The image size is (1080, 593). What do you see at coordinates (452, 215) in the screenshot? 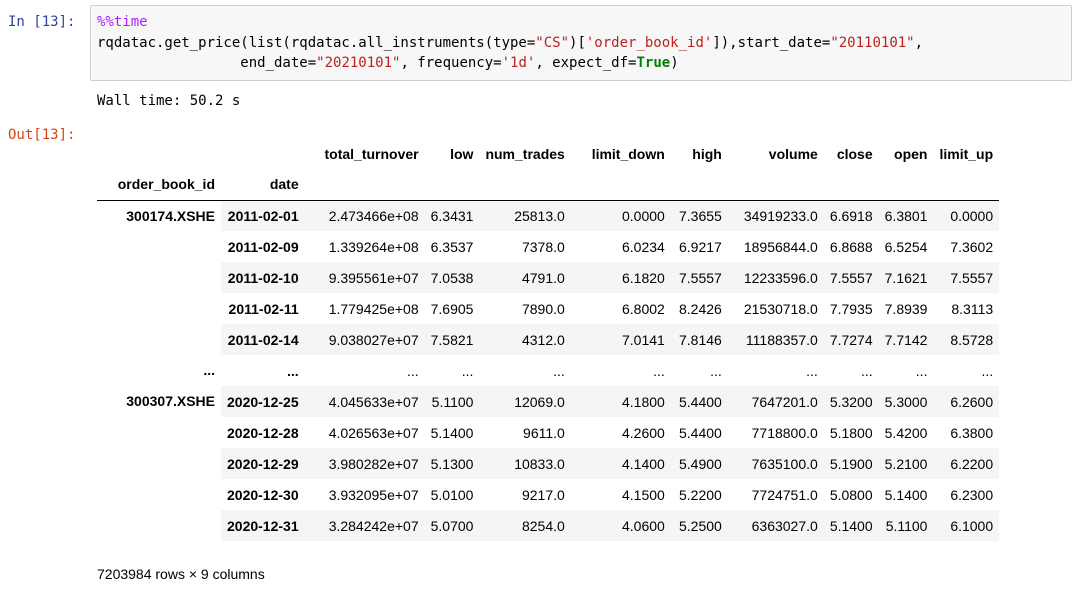
I see `table-cell: 6.3431` at bounding box center [452, 215].